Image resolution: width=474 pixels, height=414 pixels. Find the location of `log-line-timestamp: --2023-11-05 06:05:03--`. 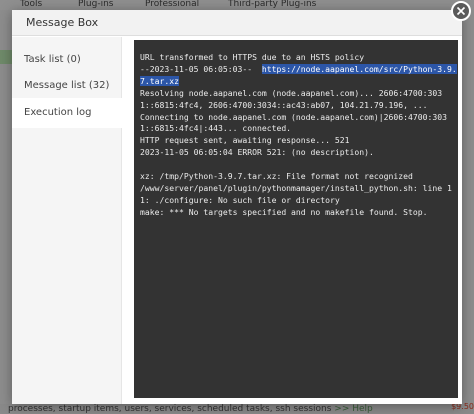

log-line-timestamp: --2023-11-05 06:05:03-- is located at coordinates (201, 68).